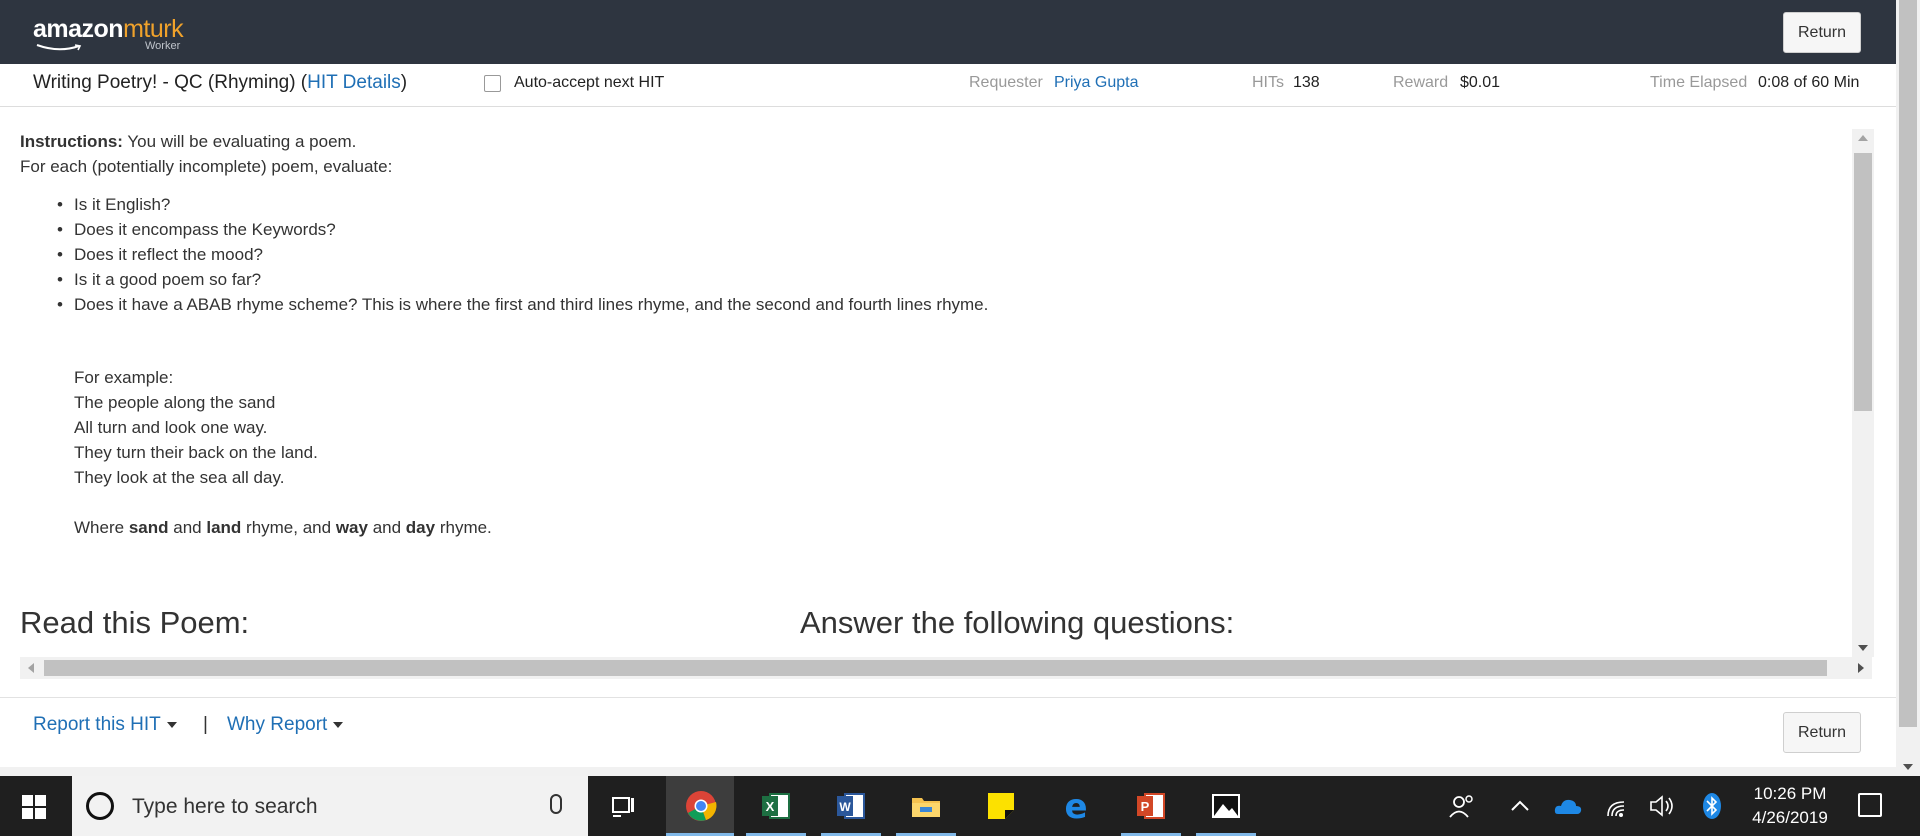 The width and height of the screenshot is (1920, 836). Describe the element at coordinates (354, 82) in the screenshot. I see `hit-details-link: HIT Details` at that location.